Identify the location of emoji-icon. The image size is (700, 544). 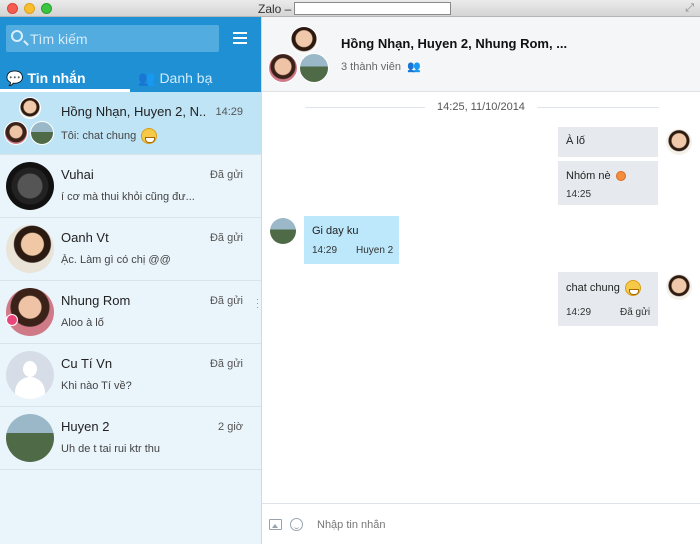
(296, 524).